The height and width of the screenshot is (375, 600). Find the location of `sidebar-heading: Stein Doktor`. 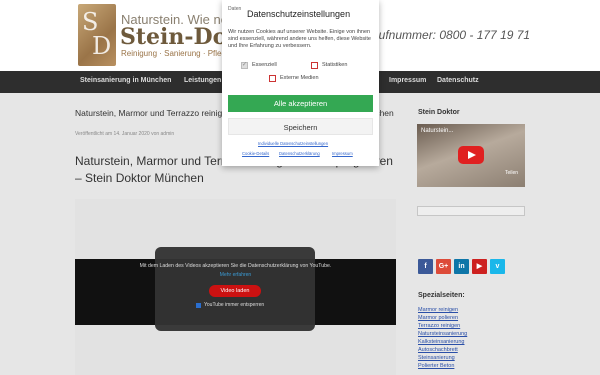

sidebar-heading: Stein Doktor is located at coordinates (439, 112).